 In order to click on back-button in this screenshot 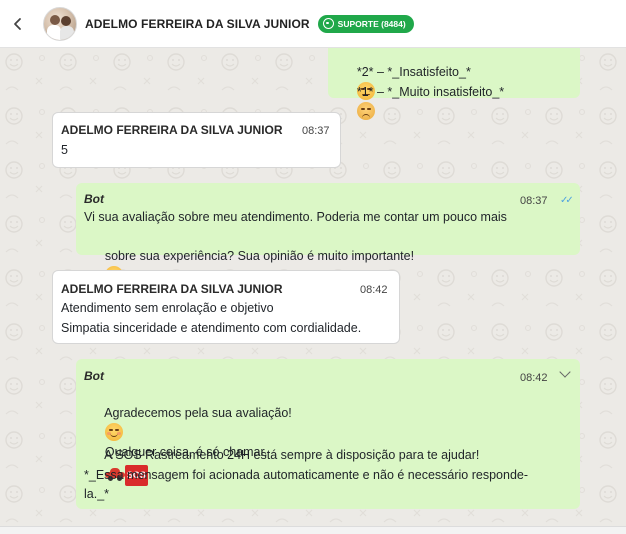, I will do `click(18, 24)`.